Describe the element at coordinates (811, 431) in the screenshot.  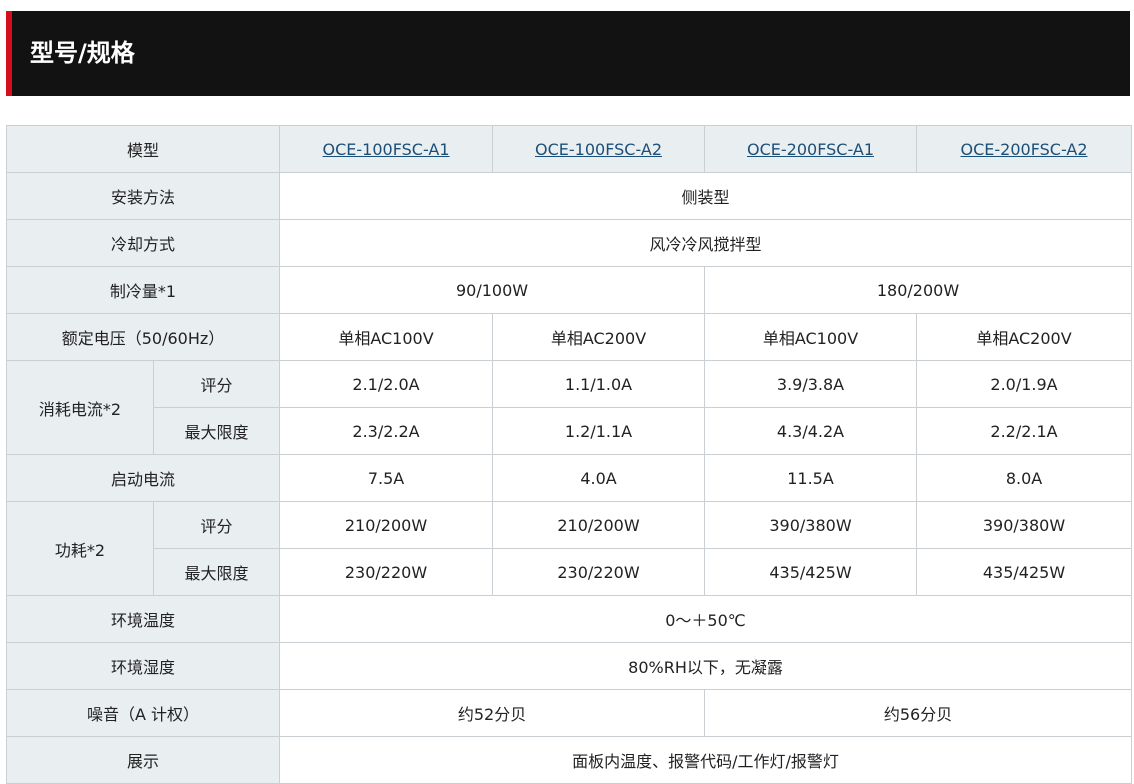
I see `table-cell: 4.3/4.2A` at that location.